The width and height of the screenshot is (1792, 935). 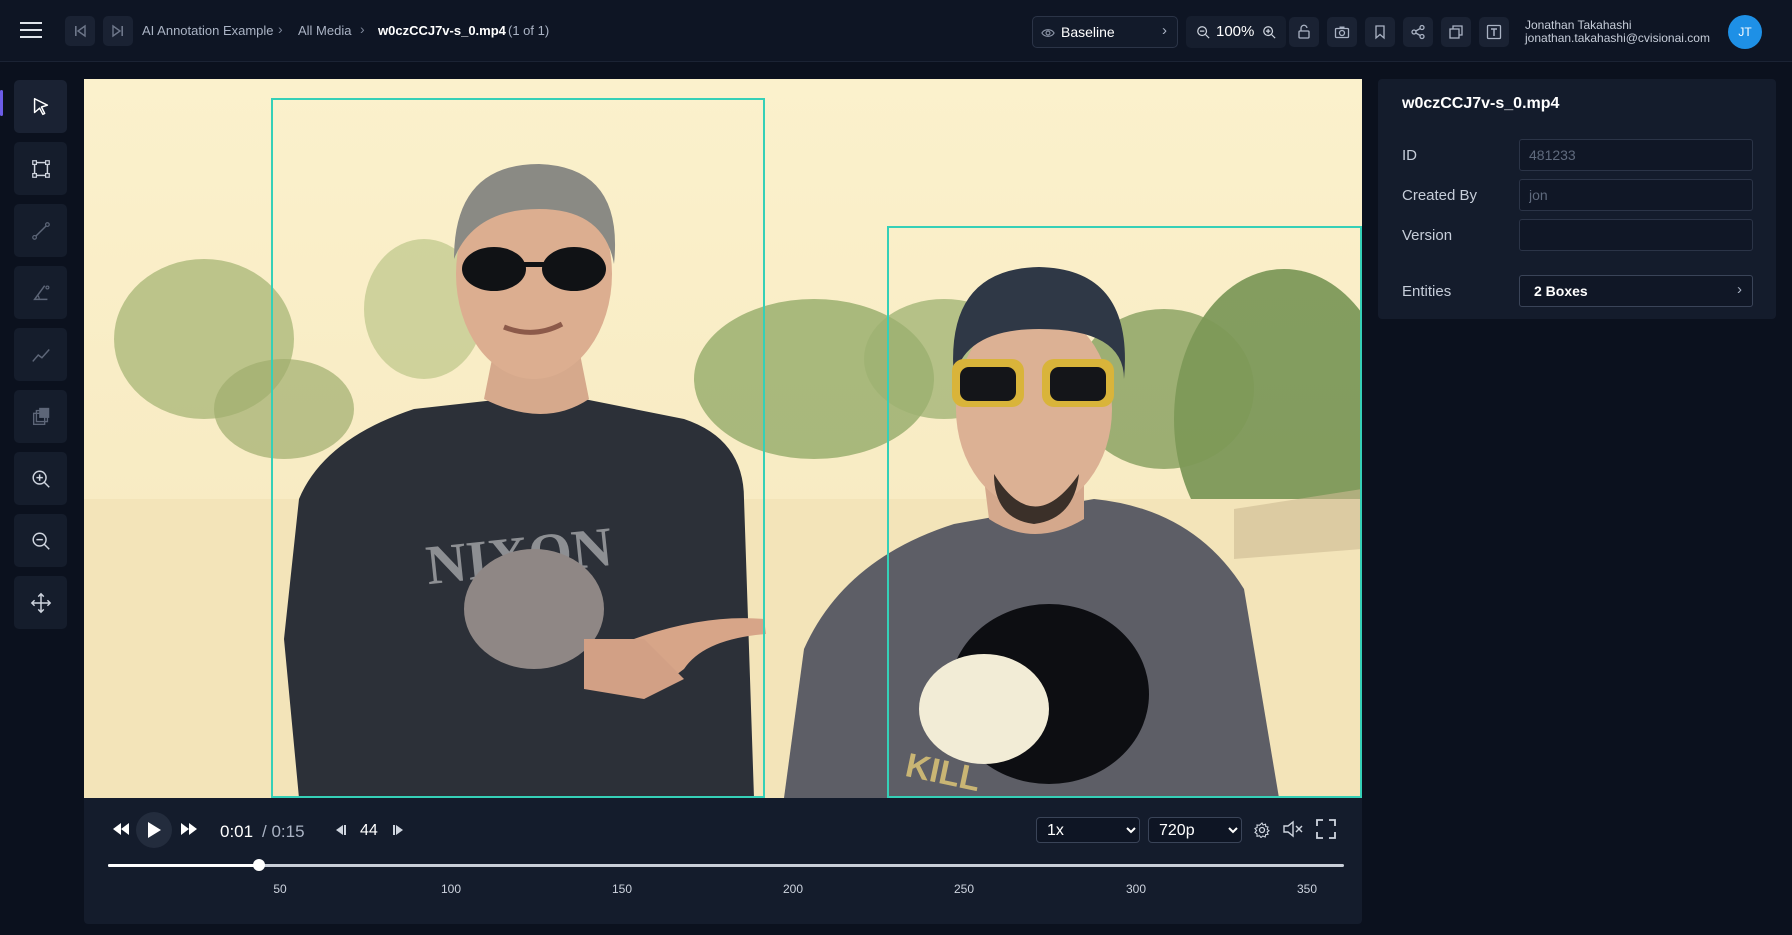 I want to click on mute-icon, so click(x=1293, y=829).